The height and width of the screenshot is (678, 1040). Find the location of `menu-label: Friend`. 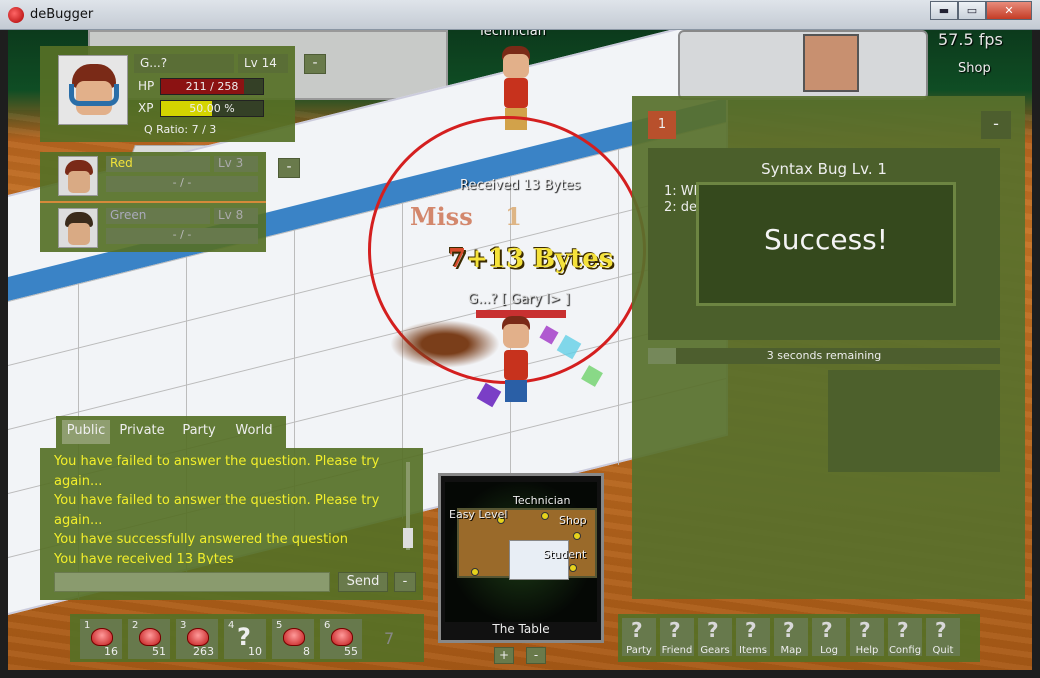

menu-label: Friend is located at coordinates (677, 650).